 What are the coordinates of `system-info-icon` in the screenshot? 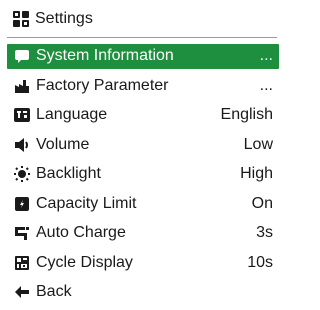 It's located at (22, 56).